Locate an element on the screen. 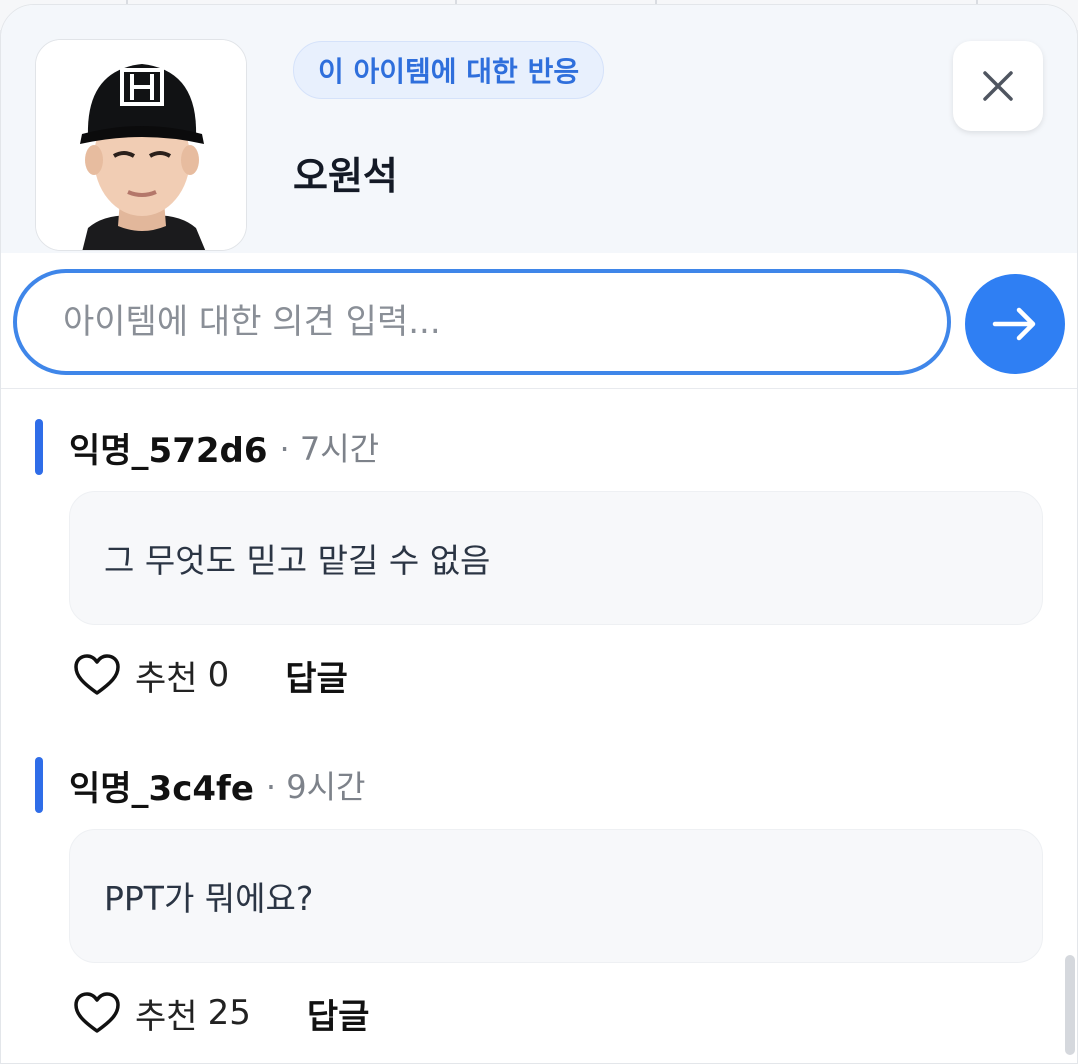  item-name: 오원석 is located at coordinates (345, 176).